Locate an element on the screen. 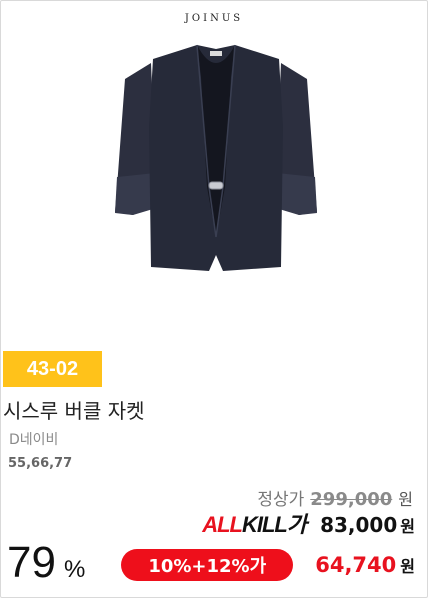  regular-price-row: 정상가 299,000 원 is located at coordinates (335, 497).